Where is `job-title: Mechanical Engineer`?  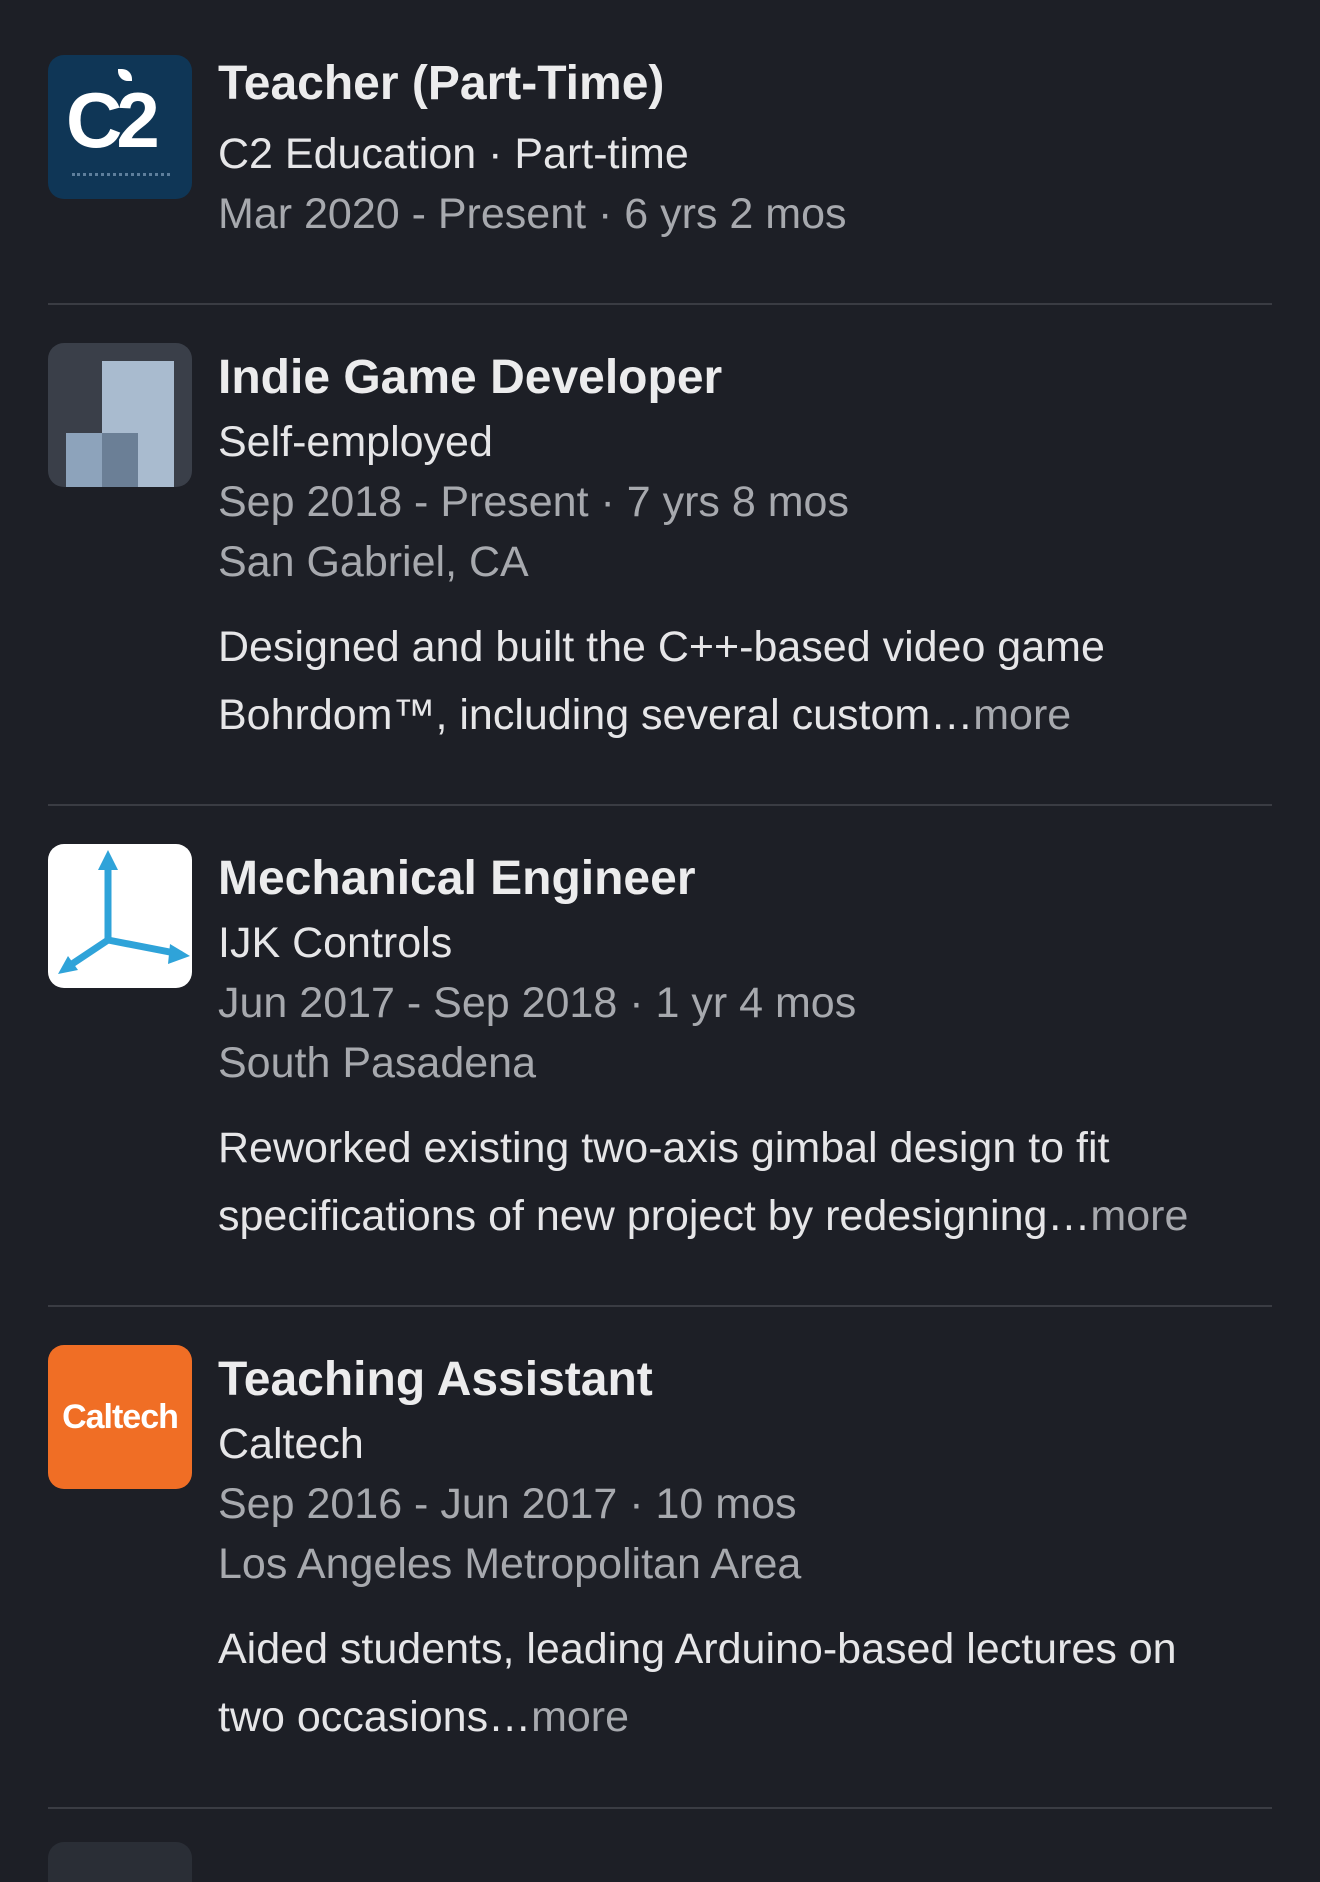
job-title: Mechanical Engineer is located at coordinates (457, 878).